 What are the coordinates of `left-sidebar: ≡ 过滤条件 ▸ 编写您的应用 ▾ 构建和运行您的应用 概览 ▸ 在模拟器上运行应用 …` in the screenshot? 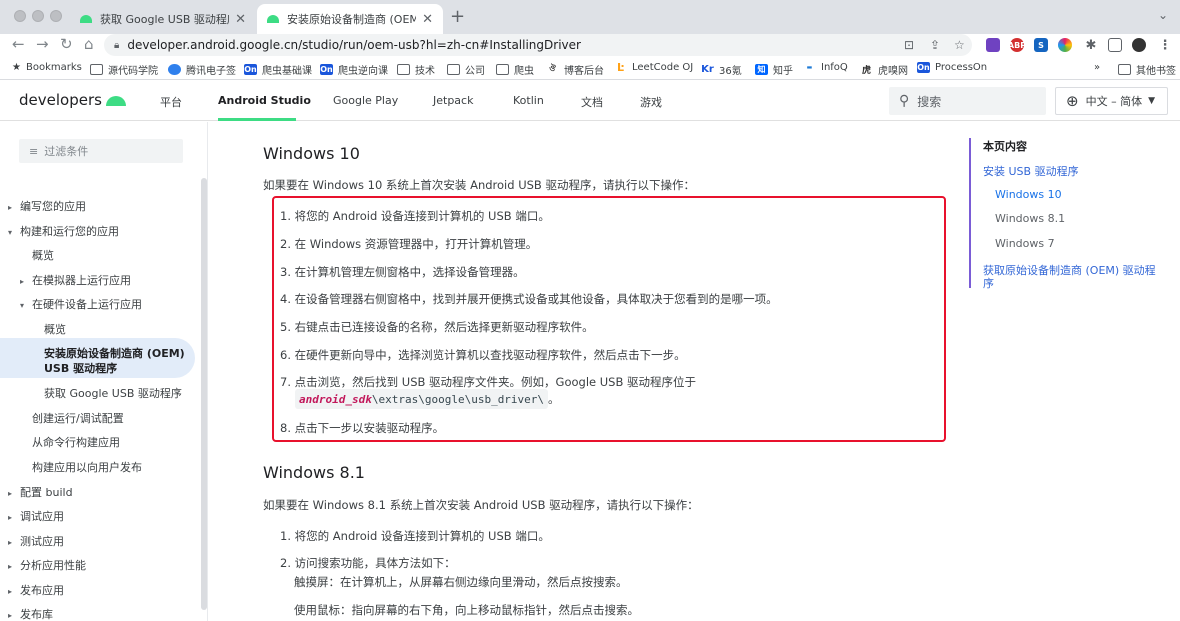 It's located at (104, 371).